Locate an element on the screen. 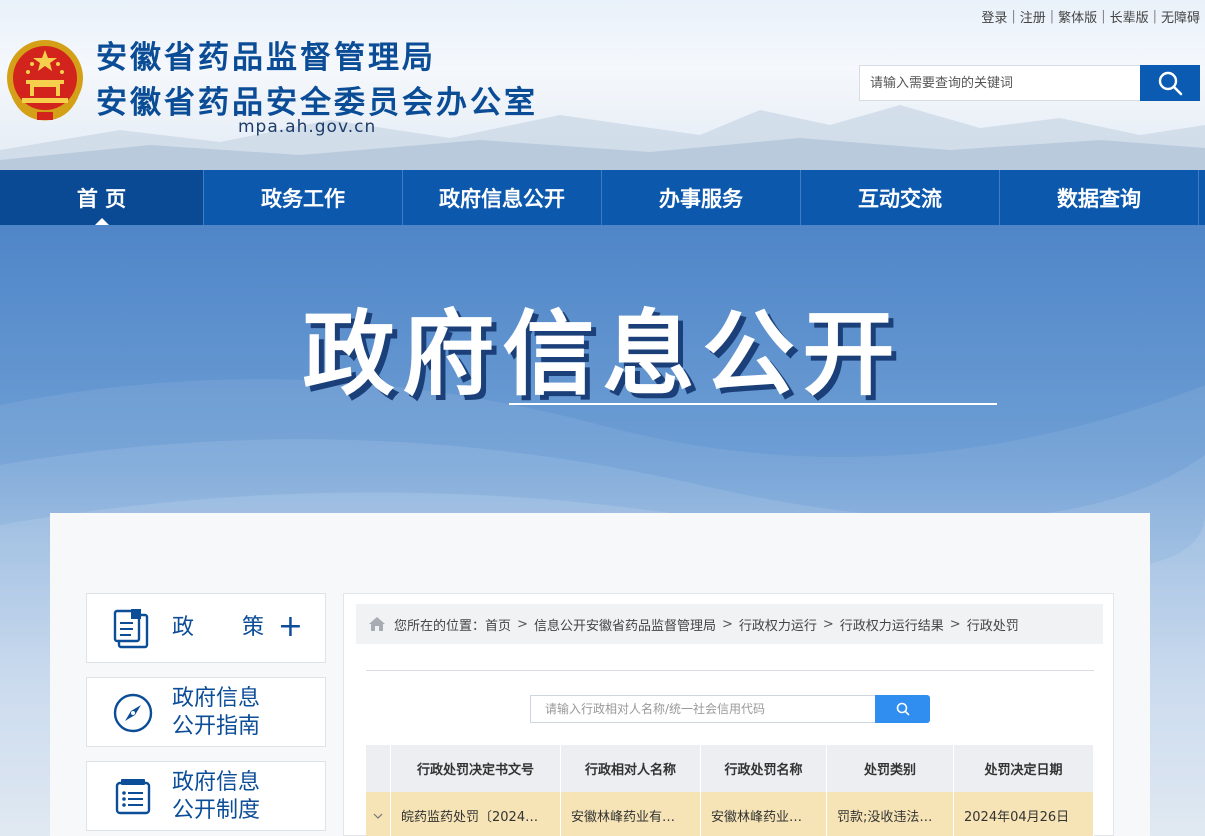 This screenshot has width=1205, height=836. site-domain: mpa.ah.gov.cn is located at coordinates (307, 127).